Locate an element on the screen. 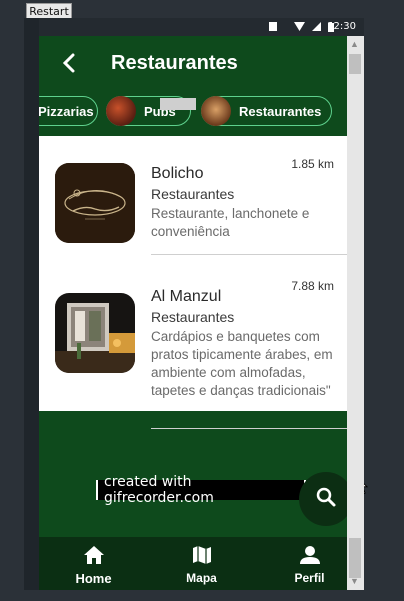 The width and height of the screenshot is (404, 601). chip-pizzarias: Pizzarias is located at coordinates (68, 111).